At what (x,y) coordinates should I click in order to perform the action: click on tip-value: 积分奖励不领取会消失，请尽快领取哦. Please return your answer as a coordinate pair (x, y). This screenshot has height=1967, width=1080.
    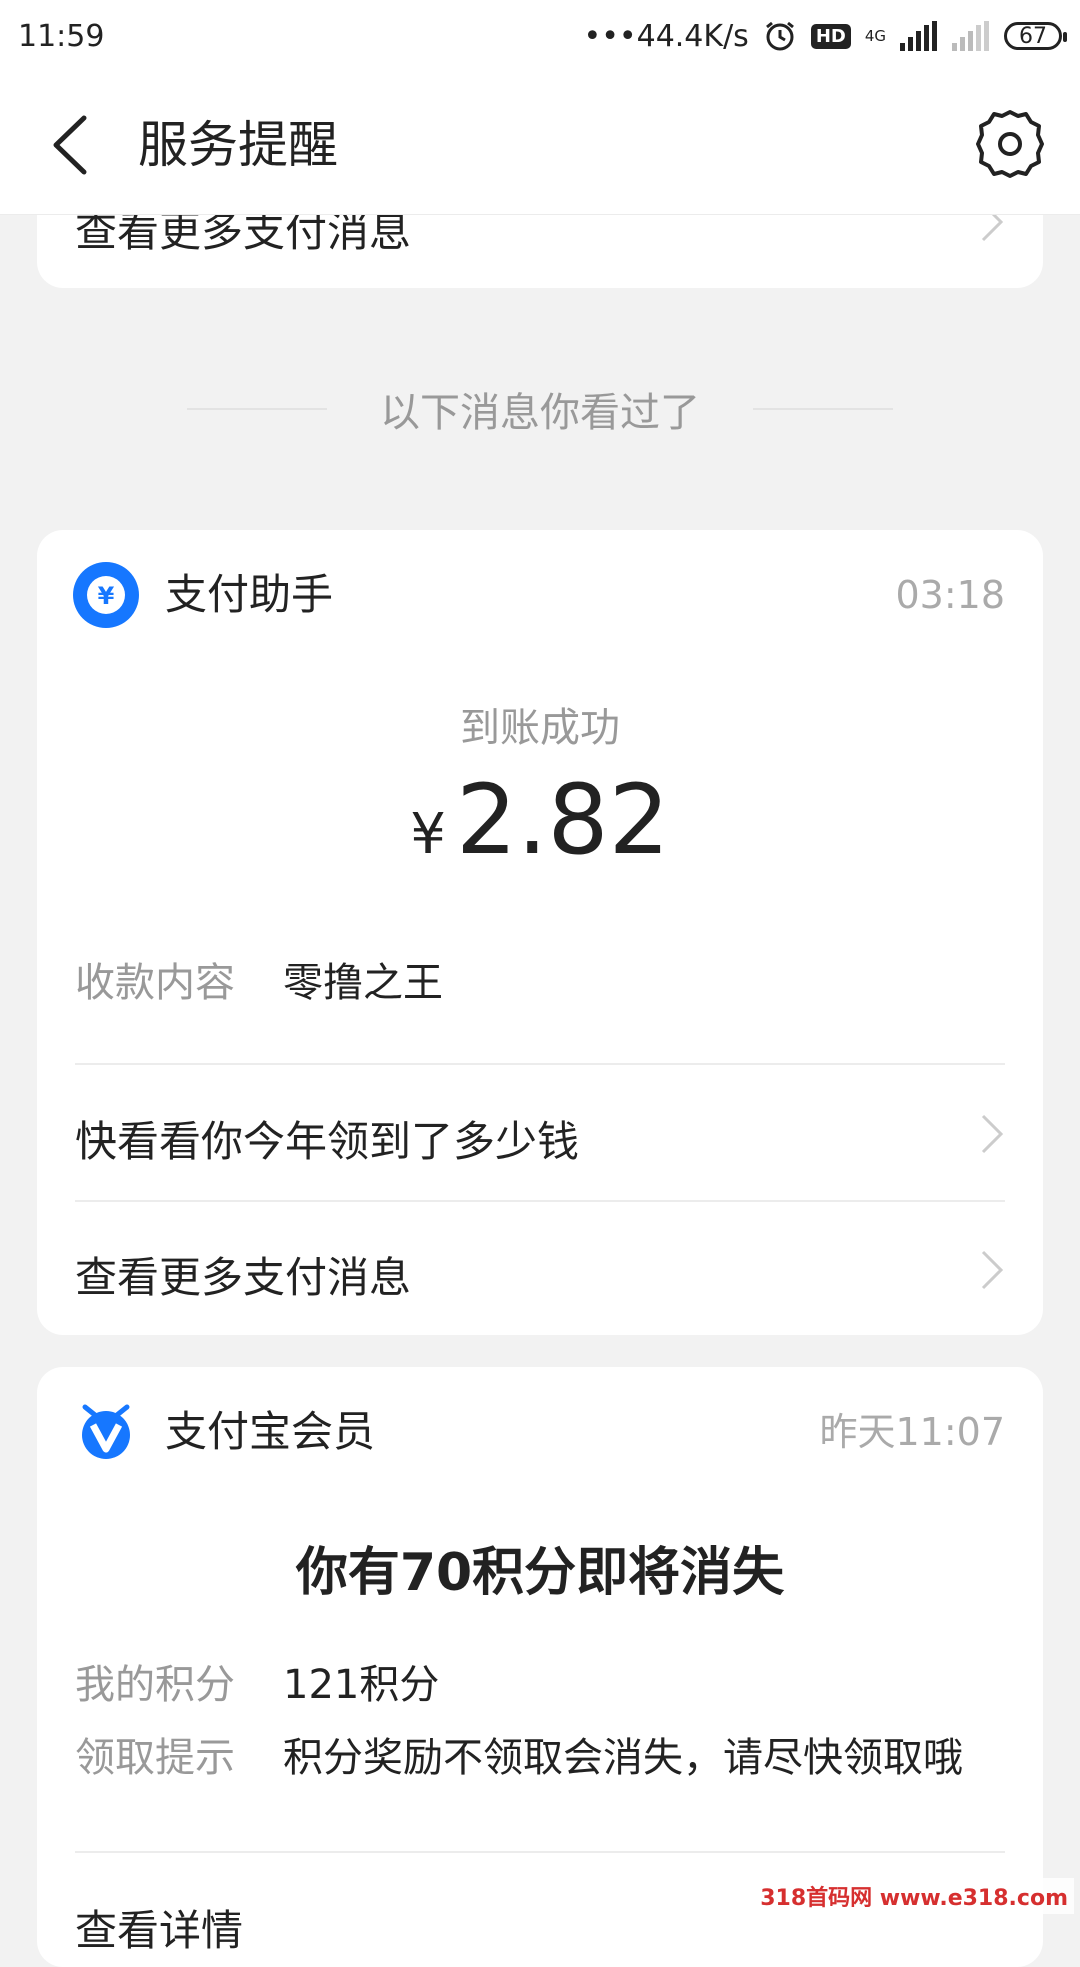
    Looking at the image, I should click on (623, 1758).